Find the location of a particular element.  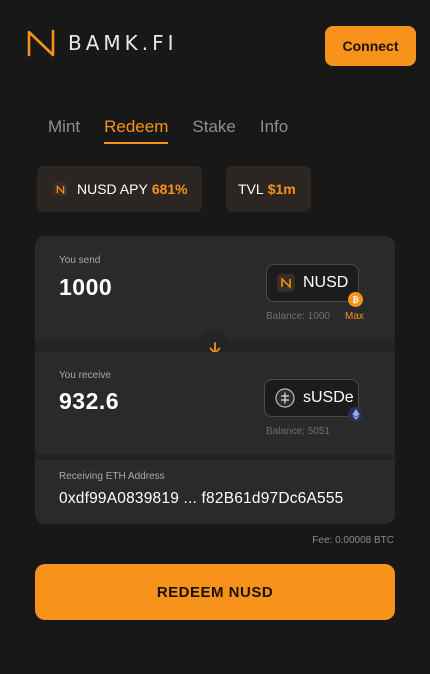

tab-redeem: Redeem is located at coordinates (136, 130).